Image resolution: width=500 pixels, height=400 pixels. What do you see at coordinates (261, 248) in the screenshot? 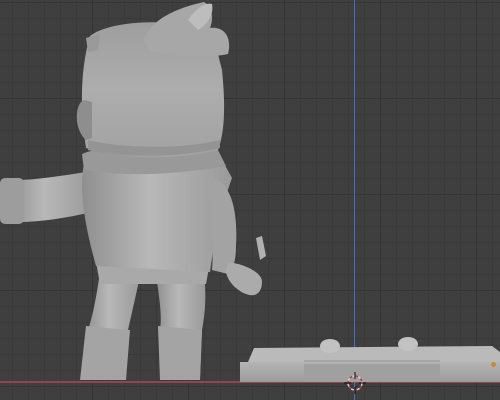
I see `thumb` at bounding box center [261, 248].